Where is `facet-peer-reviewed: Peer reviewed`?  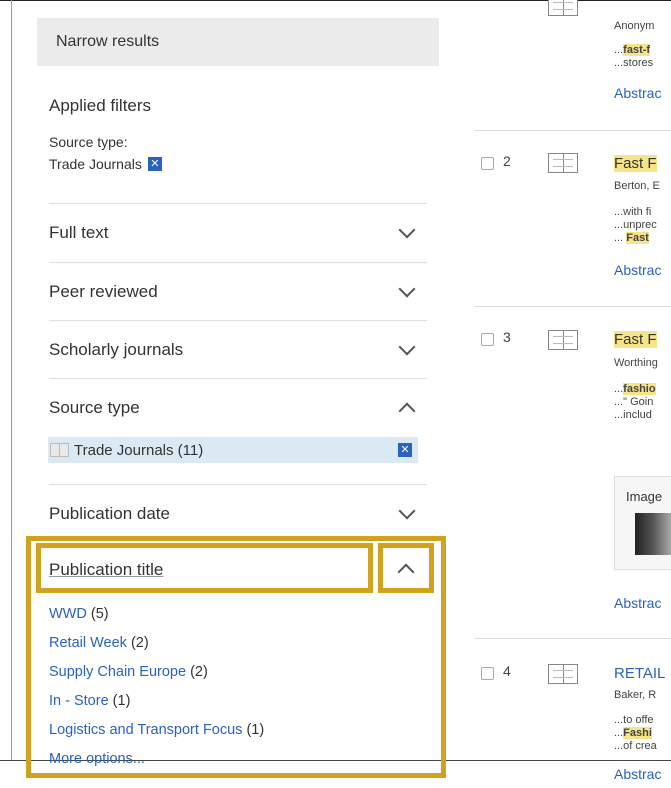 facet-peer-reviewed: Peer reviewed is located at coordinates (238, 291).